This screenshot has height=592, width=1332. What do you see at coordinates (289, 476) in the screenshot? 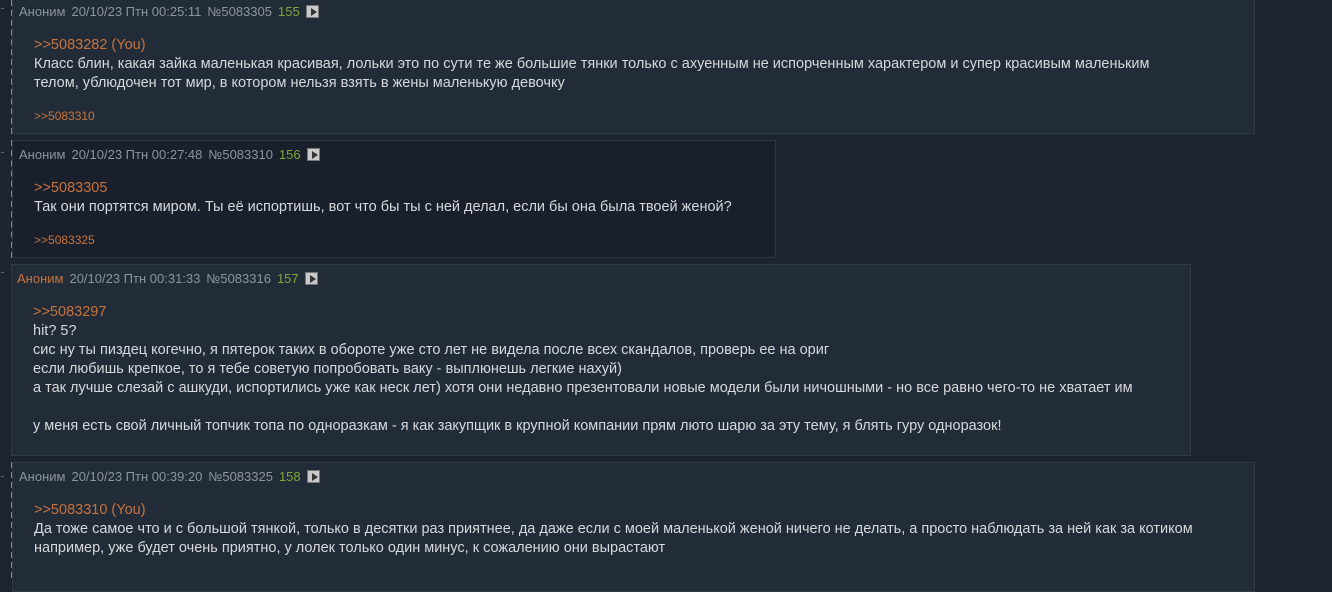
I see `post-count: 158` at bounding box center [289, 476].